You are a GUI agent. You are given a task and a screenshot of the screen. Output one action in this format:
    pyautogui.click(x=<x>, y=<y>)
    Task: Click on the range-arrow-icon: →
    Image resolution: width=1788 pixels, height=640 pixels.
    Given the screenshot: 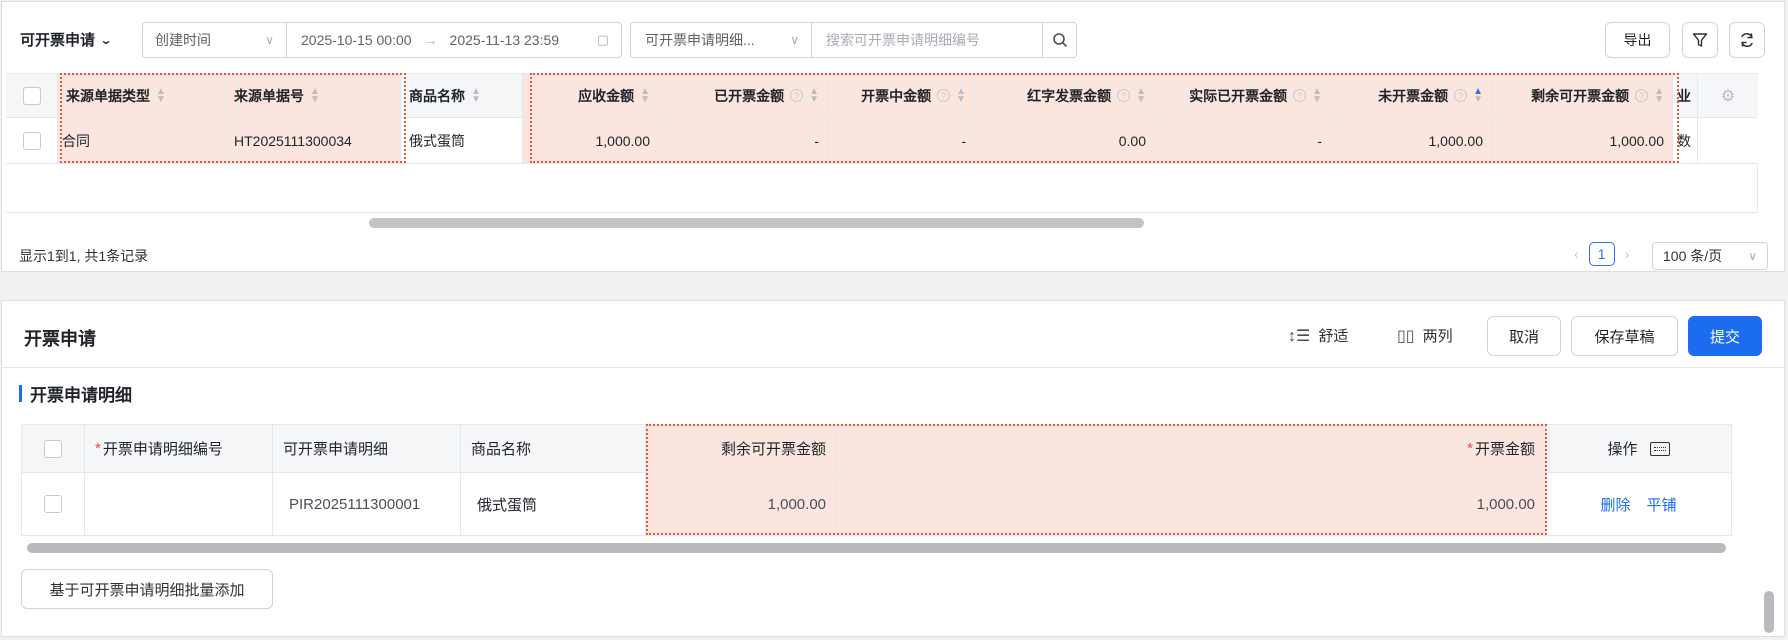 What is the action you would take?
    pyautogui.click(x=430, y=40)
    